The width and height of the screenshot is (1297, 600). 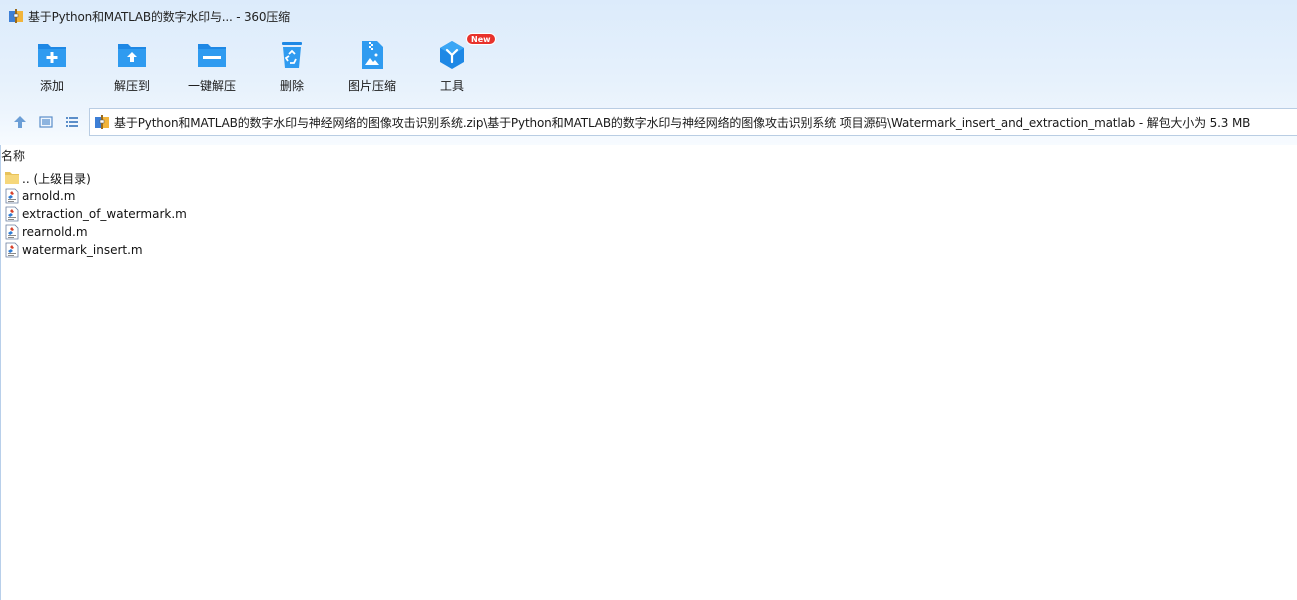 I want to click on image-compress-button: 图片压缩, so click(x=372, y=68).